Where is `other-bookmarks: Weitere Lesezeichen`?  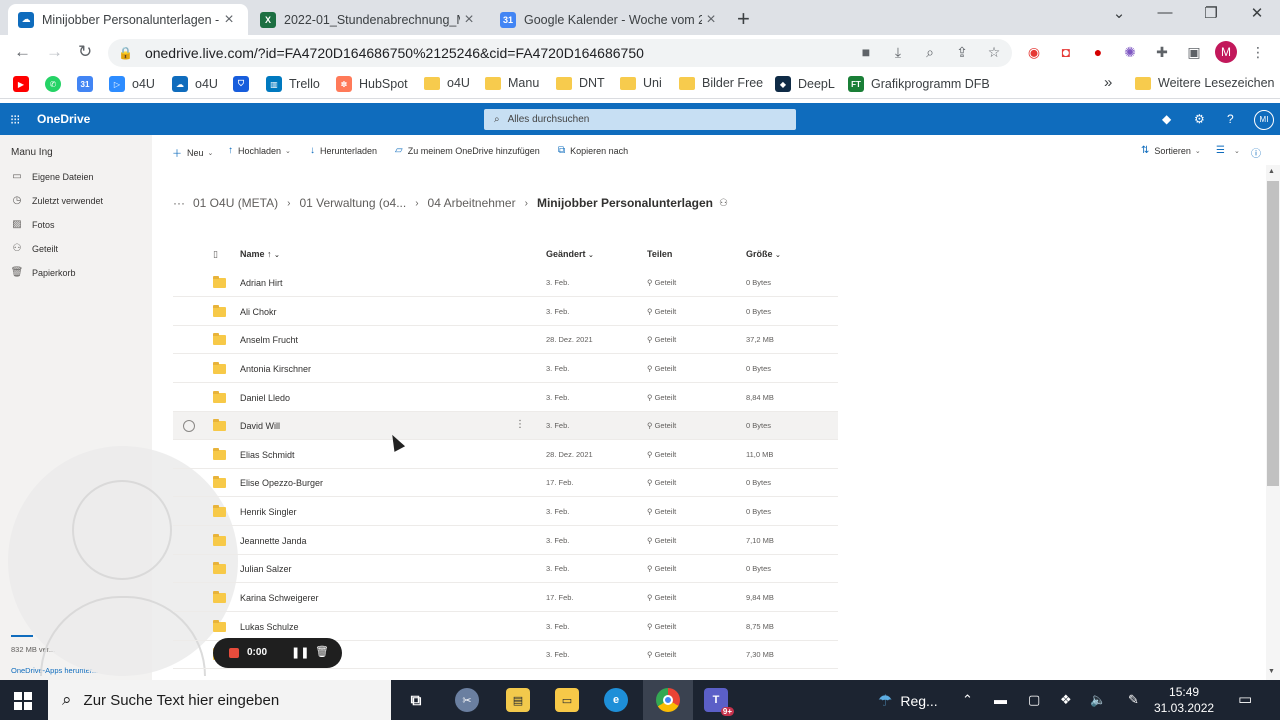 other-bookmarks: Weitere Lesezeichen is located at coordinates (1205, 83).